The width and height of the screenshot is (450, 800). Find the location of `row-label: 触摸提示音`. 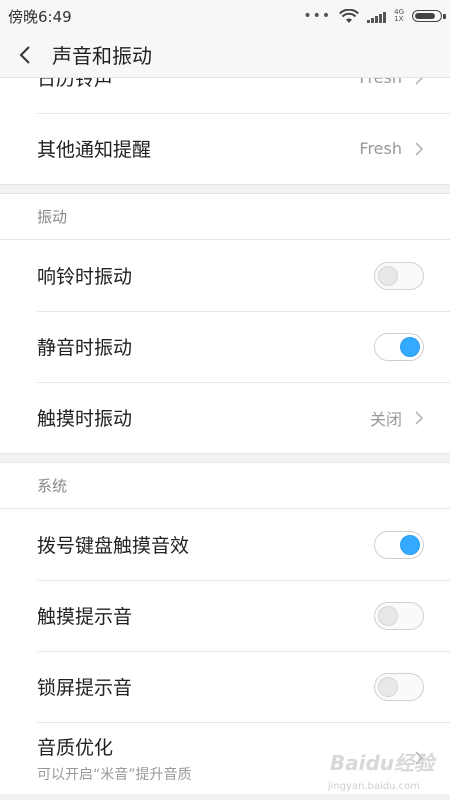

row-label: 触摸提示音 is located at coordinates (85, 617).